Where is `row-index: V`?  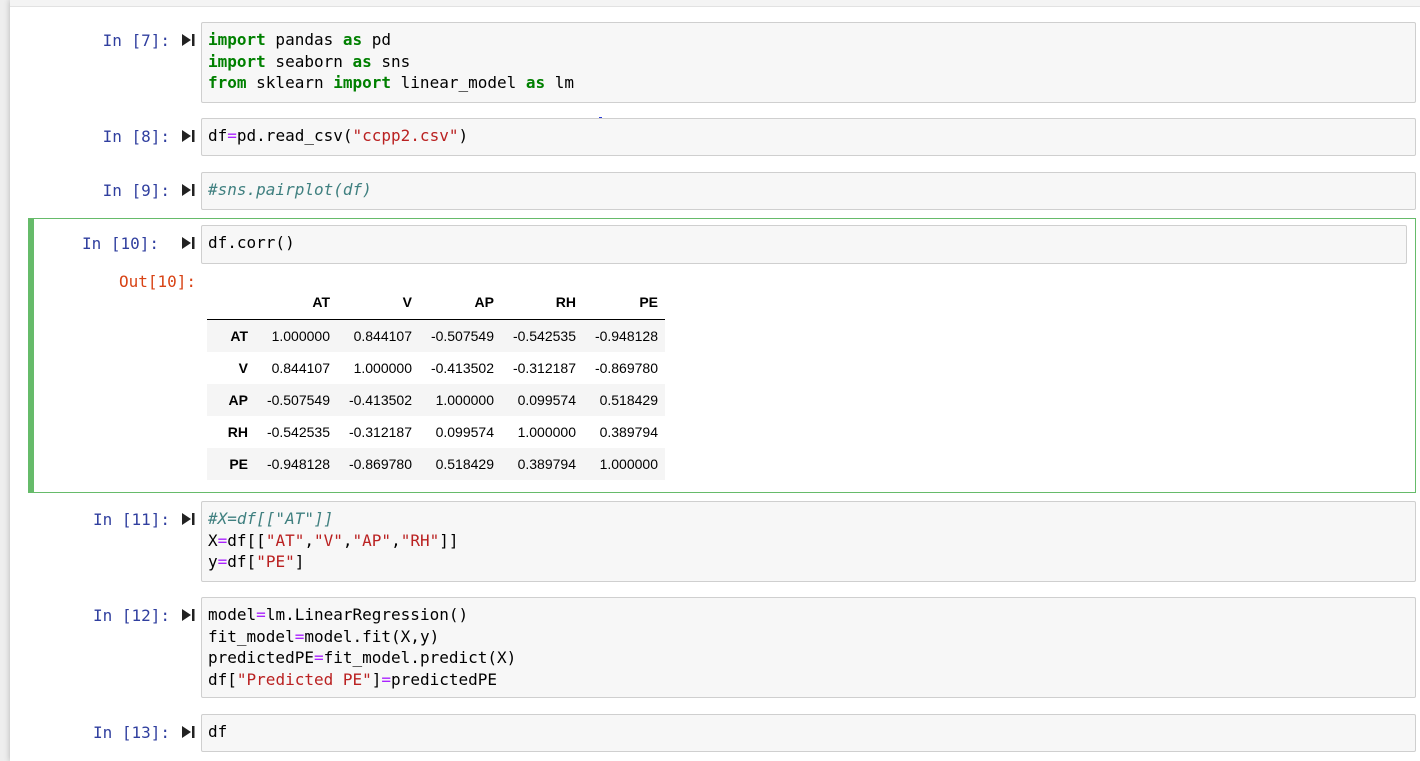
row-index: V is located at coordinates (243, 368).